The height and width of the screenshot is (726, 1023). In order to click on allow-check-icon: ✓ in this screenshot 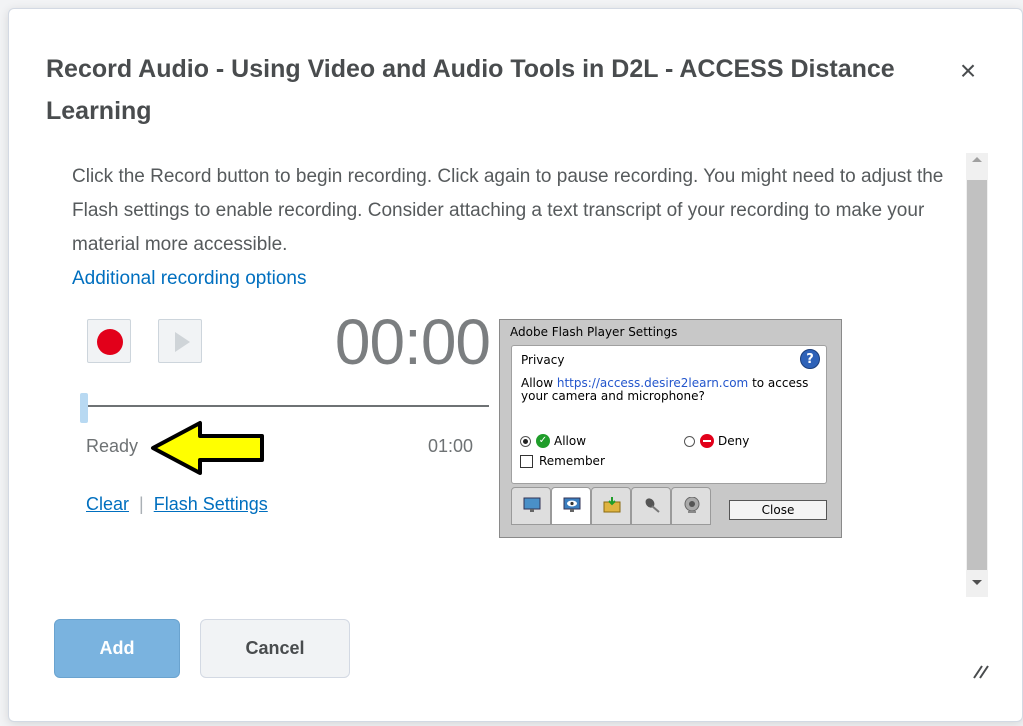, I will do `click(543, 441)`.